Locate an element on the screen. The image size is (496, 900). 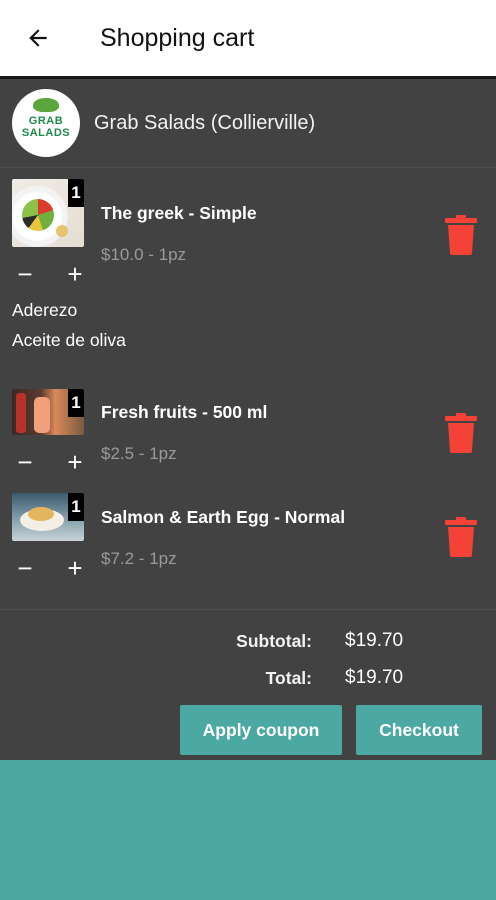
back-button is located at coordinates (38, 38).